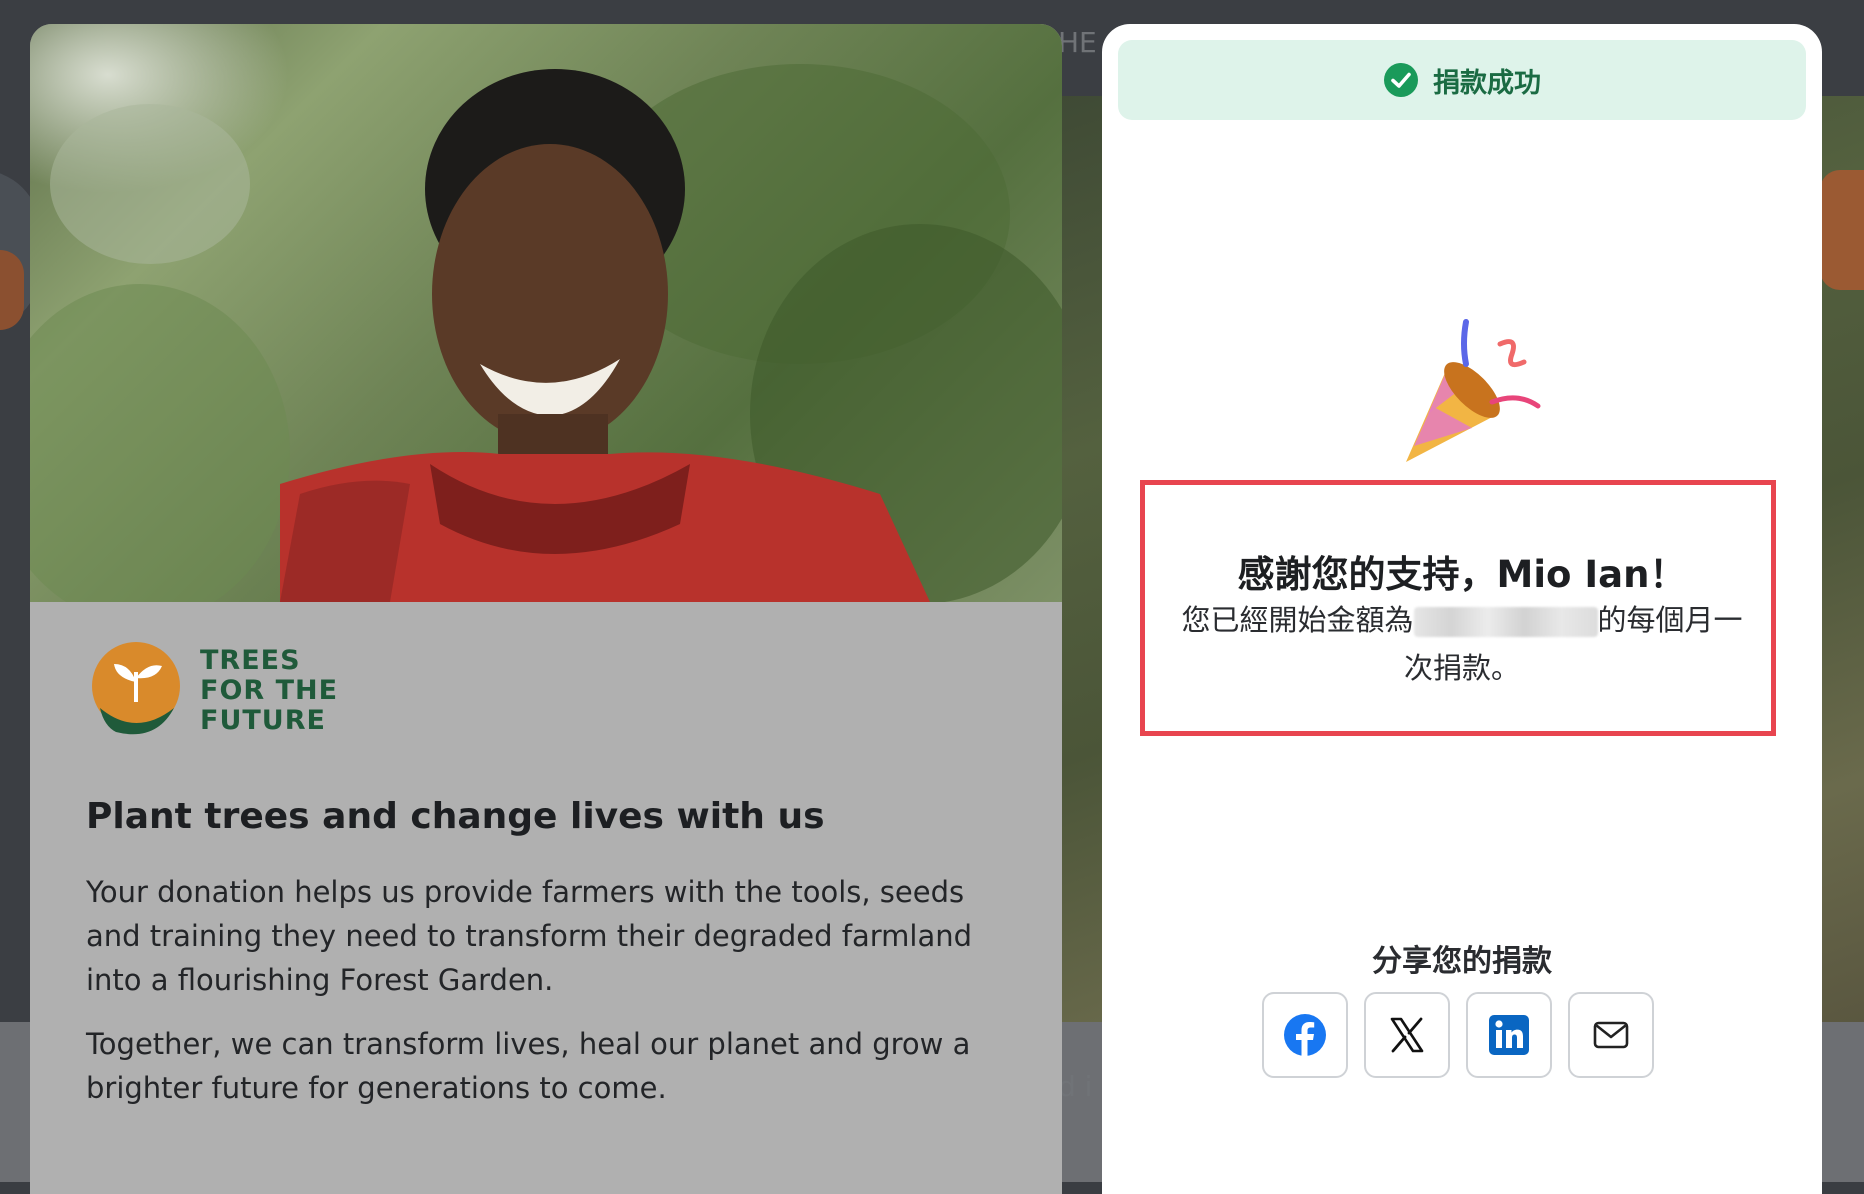  I want to click on success-text: 捐款成功, so click(1487, 83).